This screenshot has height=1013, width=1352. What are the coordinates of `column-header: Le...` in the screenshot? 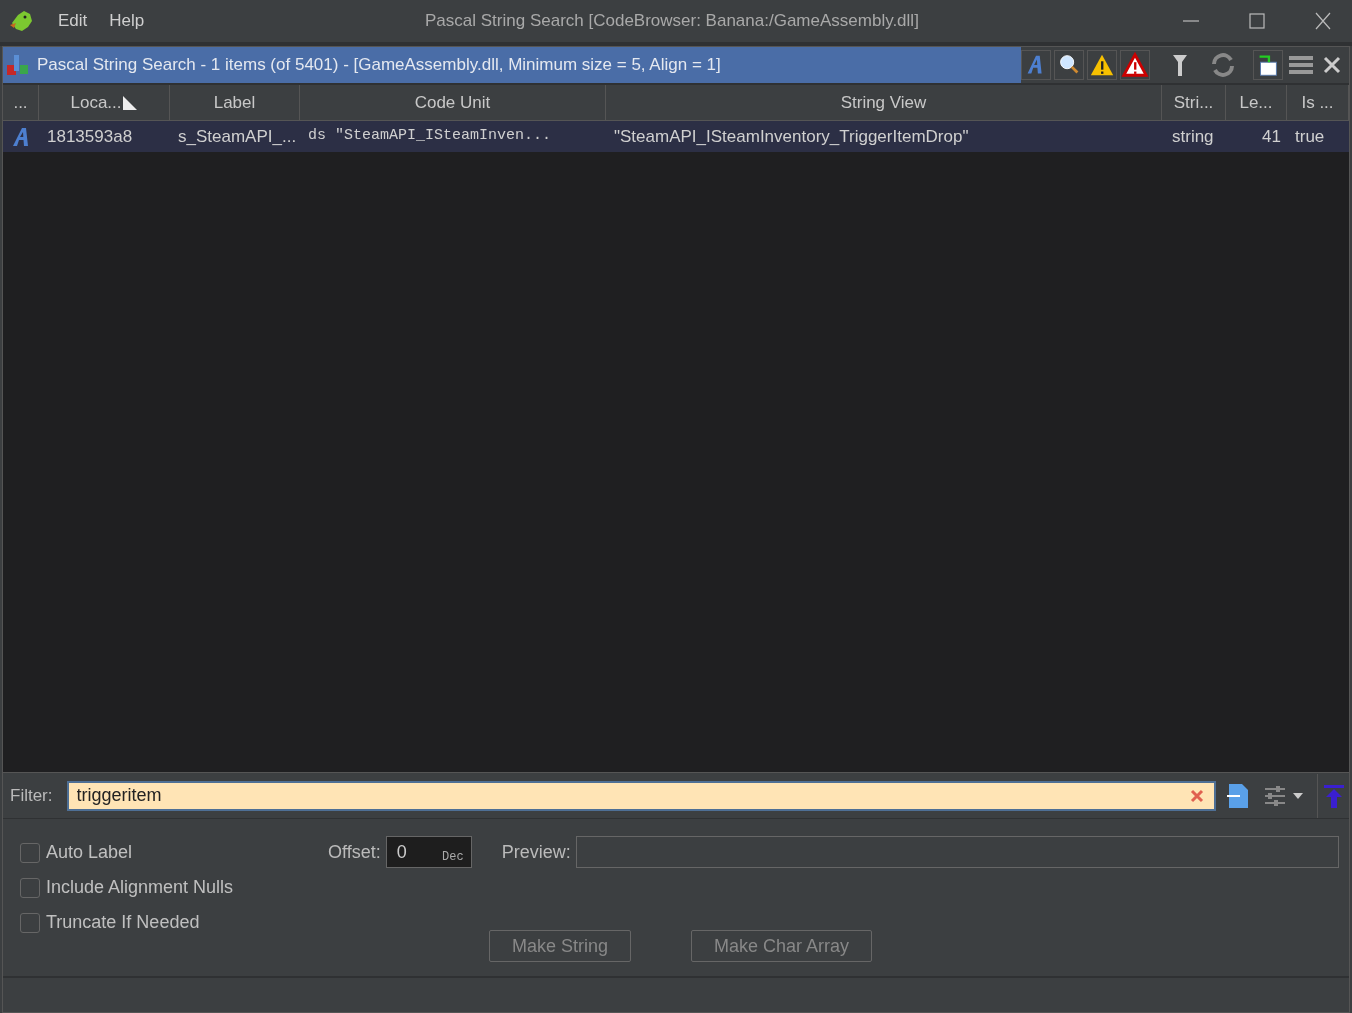 It's located at (1256, 102).